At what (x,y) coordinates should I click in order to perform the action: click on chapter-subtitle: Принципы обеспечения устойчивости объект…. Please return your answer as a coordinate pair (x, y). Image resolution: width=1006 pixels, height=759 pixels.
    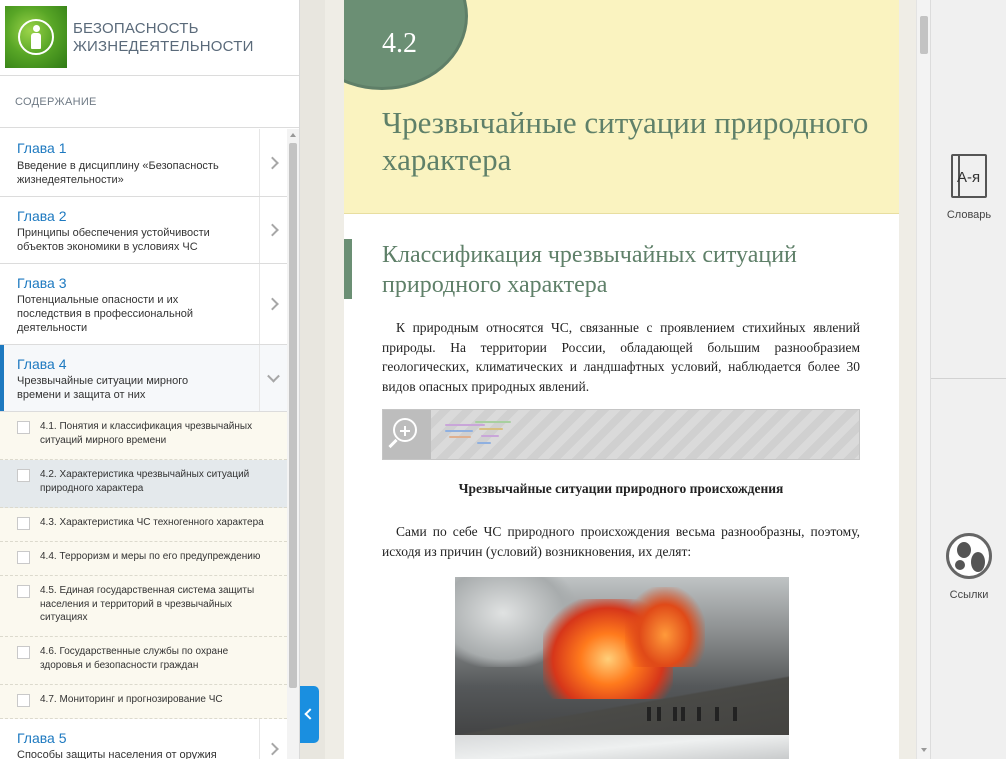
    Looking at the image, I should click on (113, 240).